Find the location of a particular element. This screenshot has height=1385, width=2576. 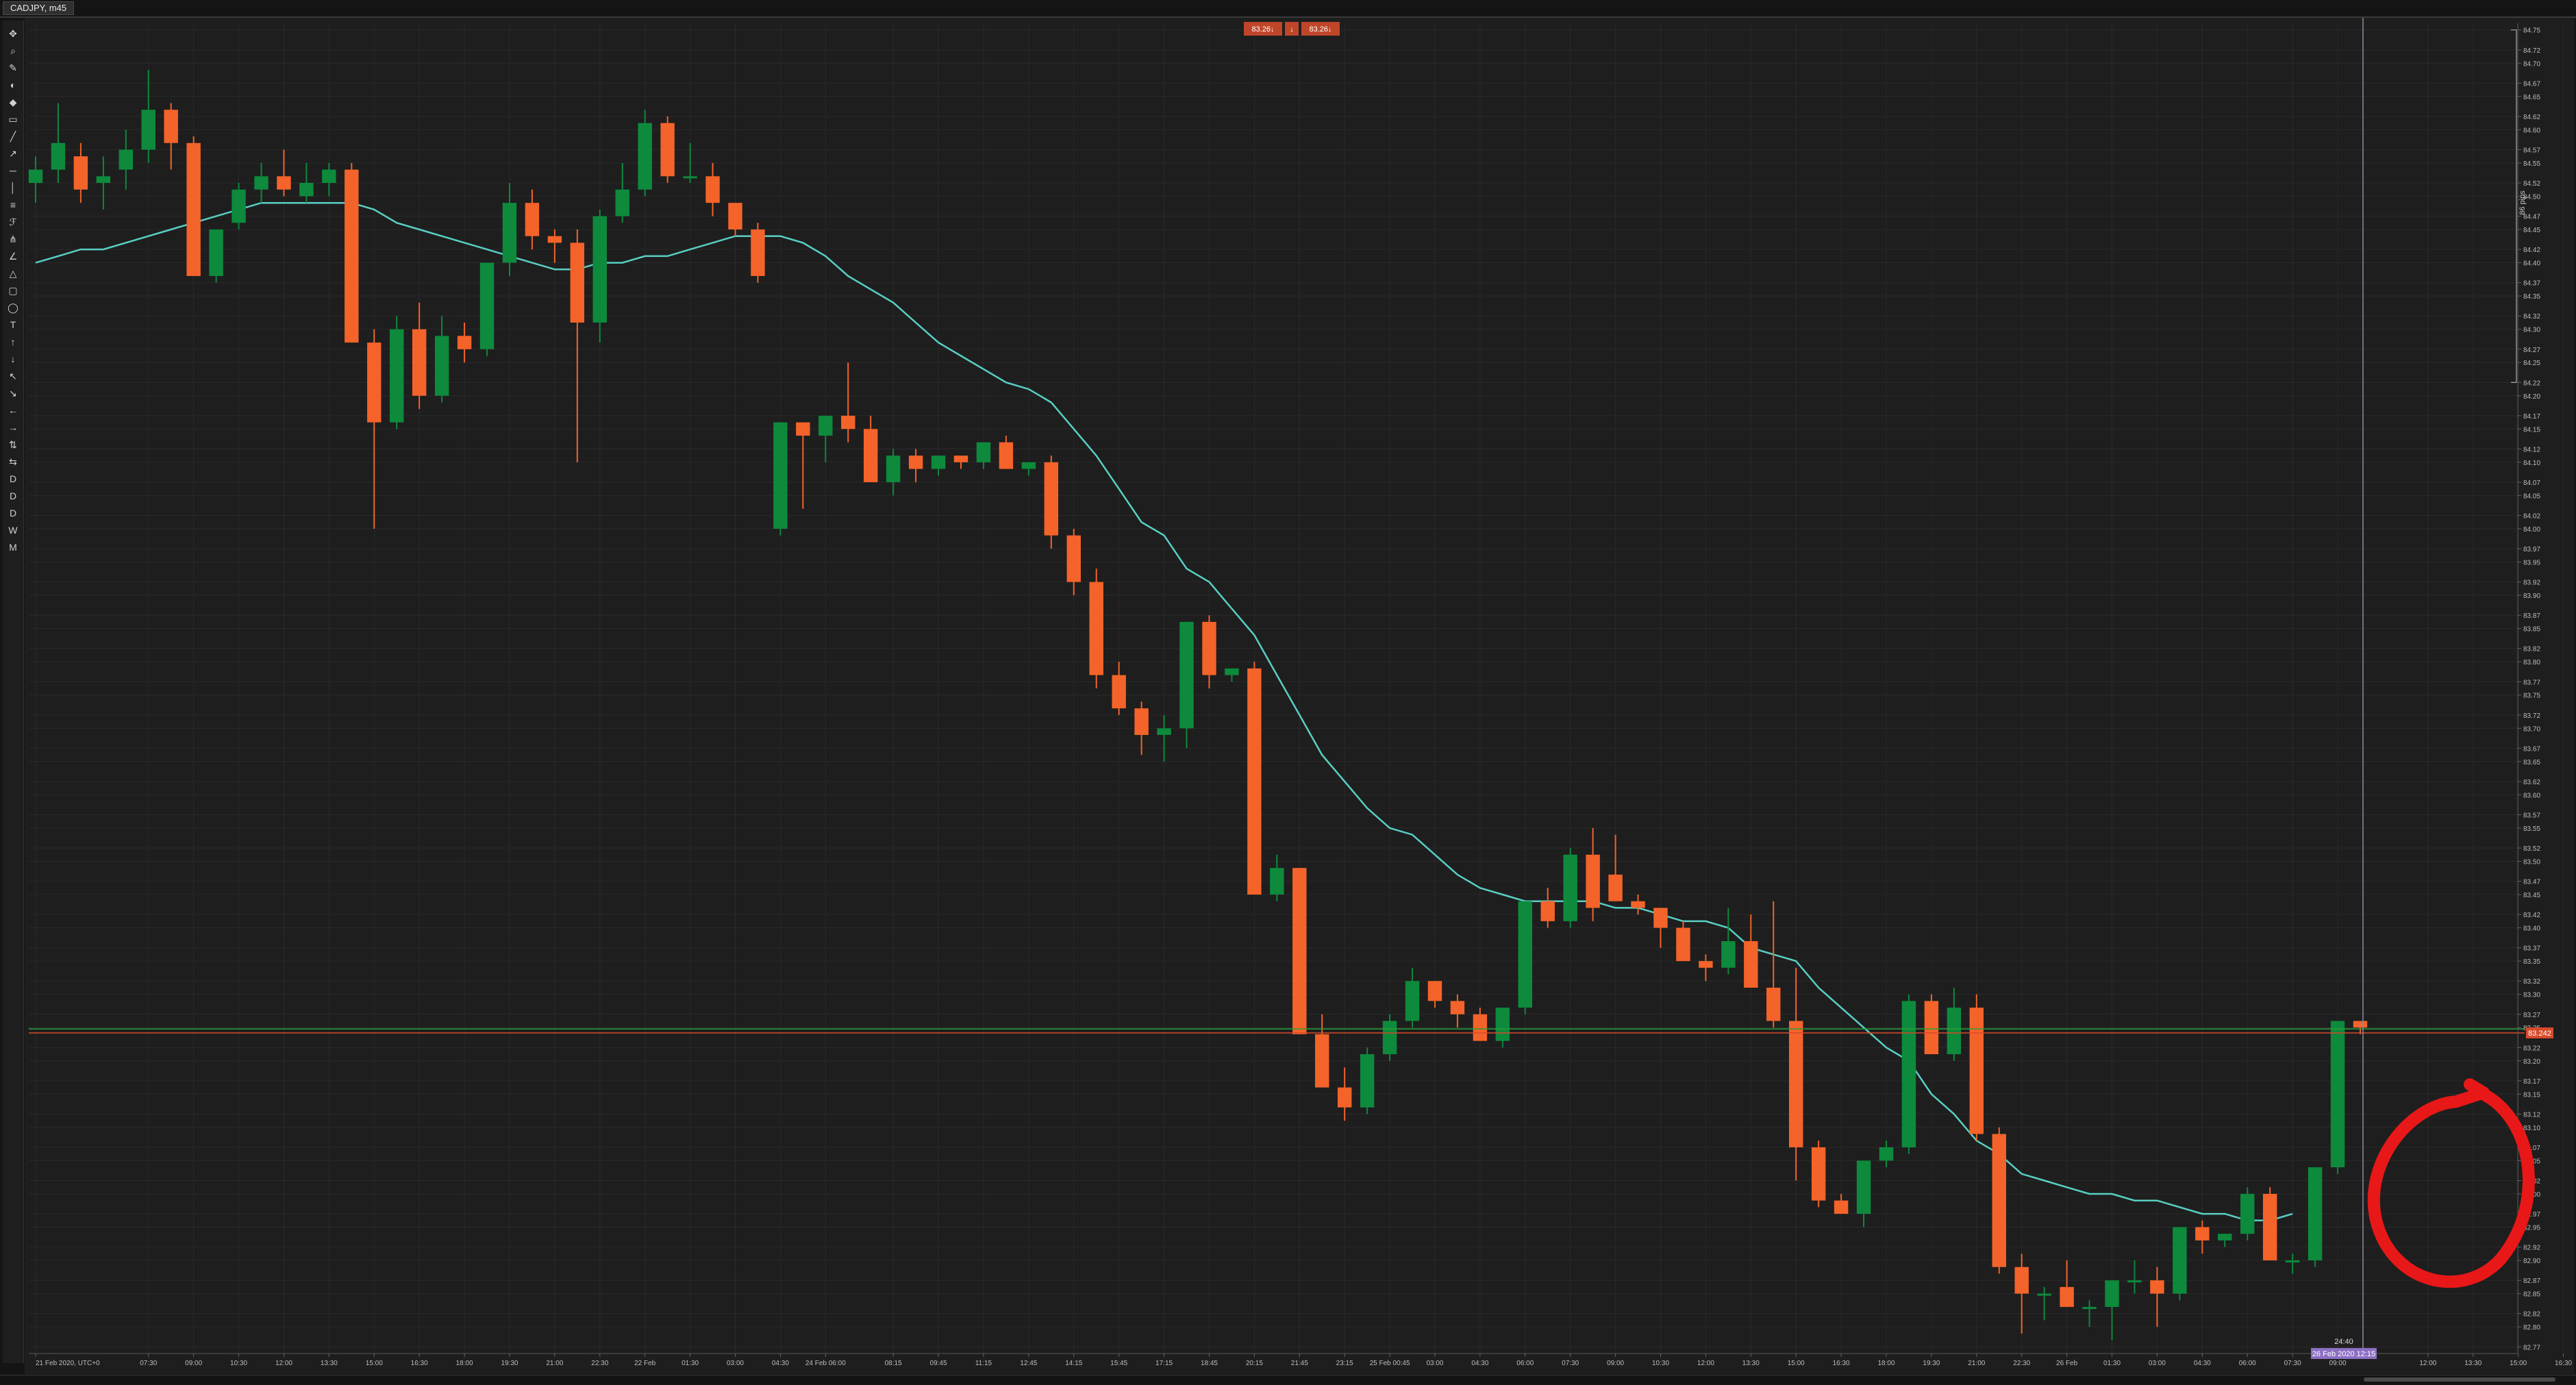

arrow-icon: ← is located at coordinates (13, 410).